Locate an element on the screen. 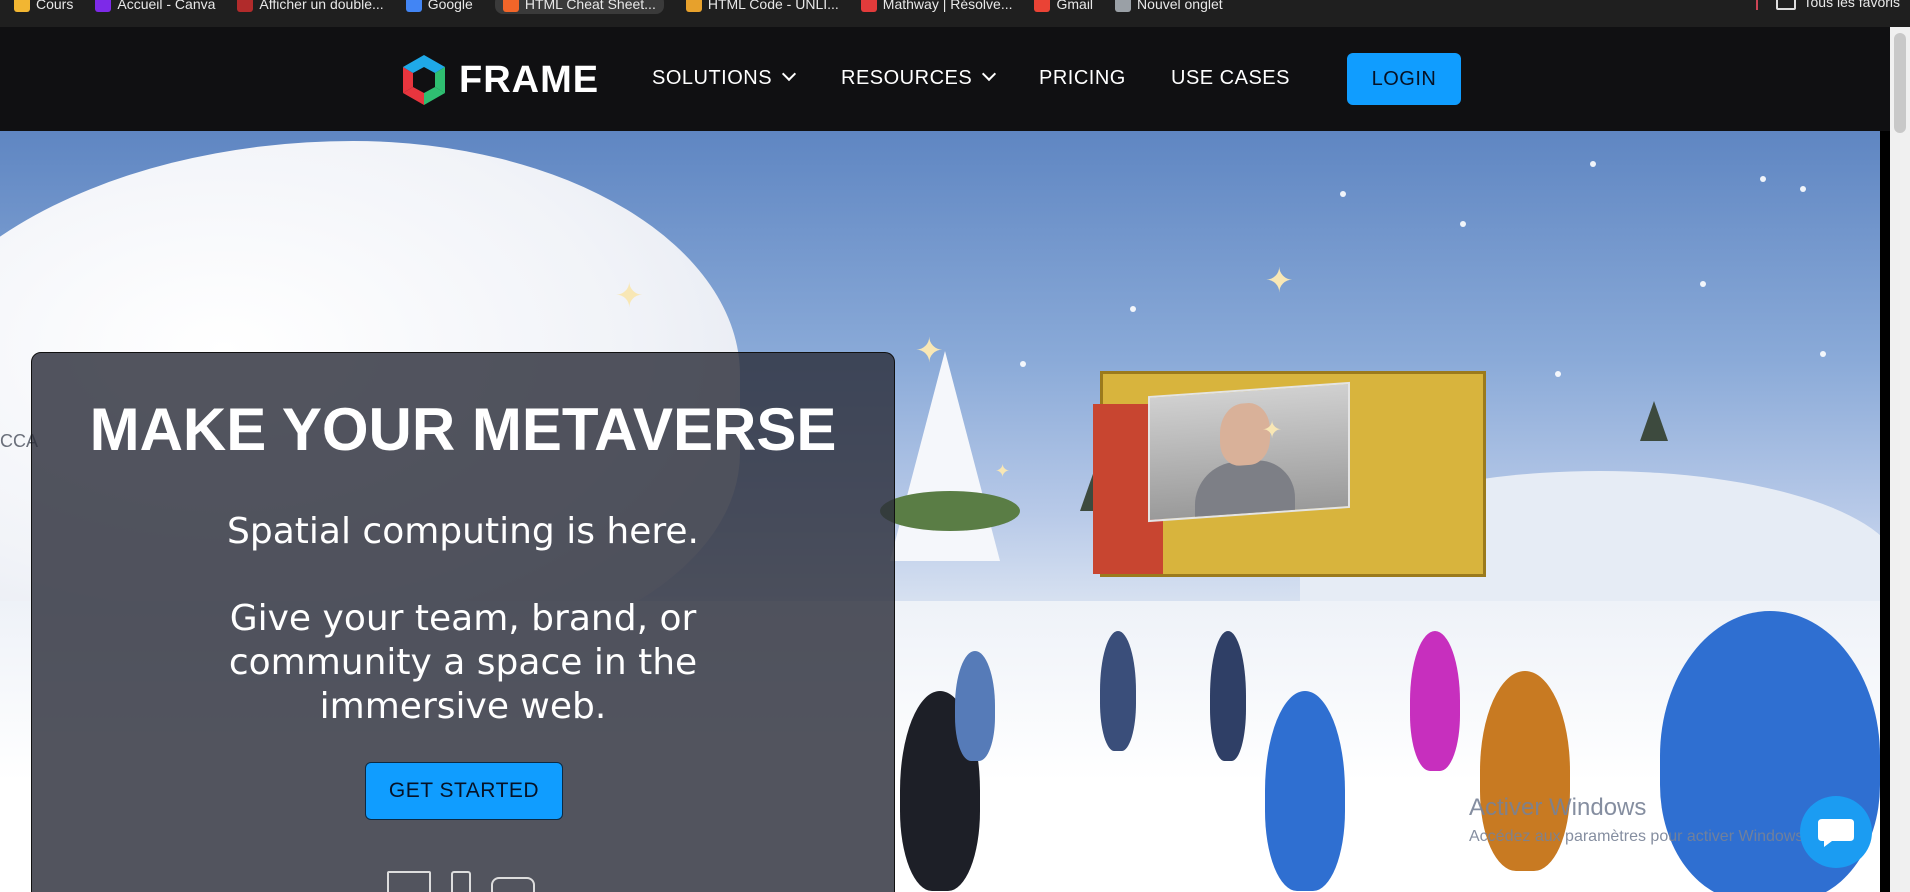 This screenshot has height=892, width=1910. nav-pricing: PRICING is located at coordinates (1082, 78).